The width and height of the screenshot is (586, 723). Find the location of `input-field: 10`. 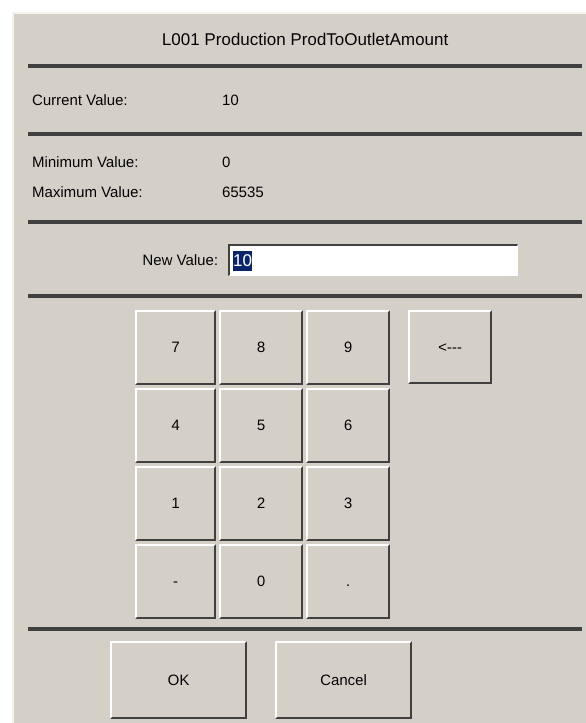

input-field: 10 is located at coordinates (373, 260).